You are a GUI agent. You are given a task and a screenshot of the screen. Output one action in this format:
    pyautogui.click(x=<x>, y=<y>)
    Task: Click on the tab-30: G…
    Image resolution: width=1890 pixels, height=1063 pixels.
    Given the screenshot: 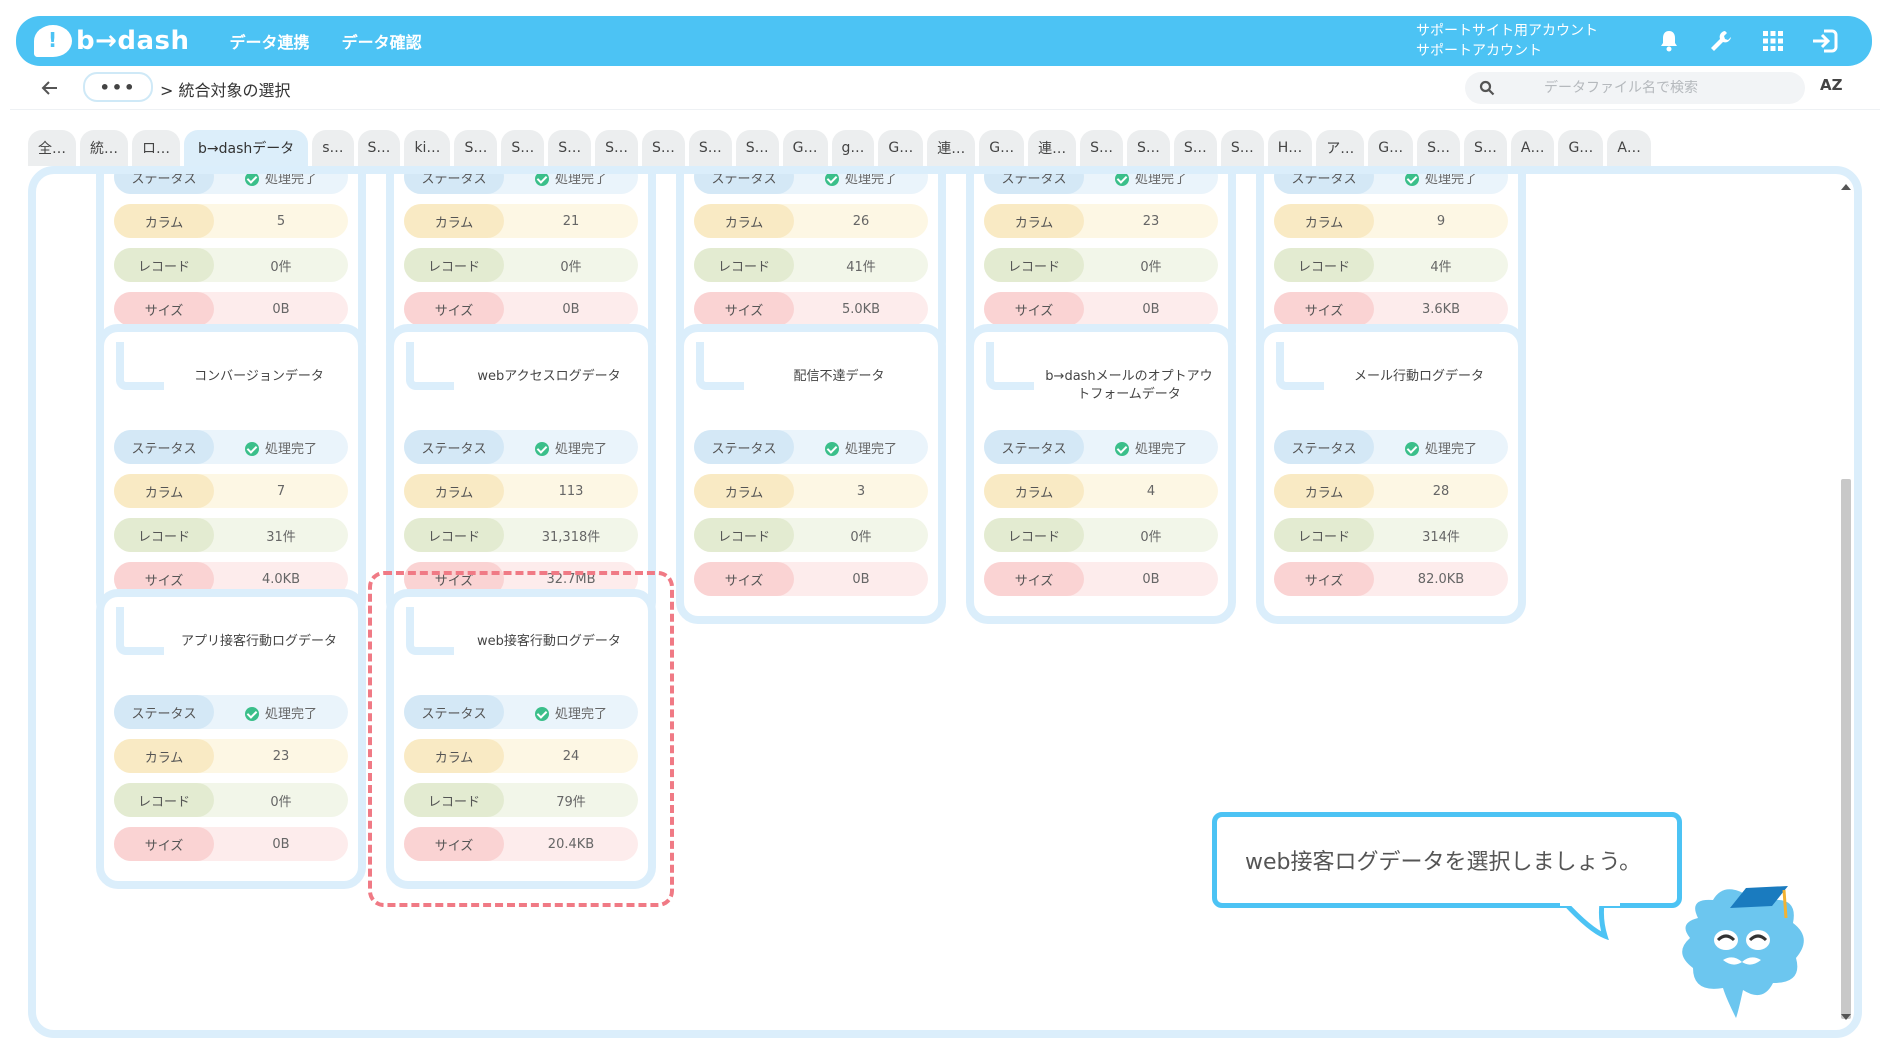 What is the action you would take?
    pyautogui.click(x=1581, y=148)
    